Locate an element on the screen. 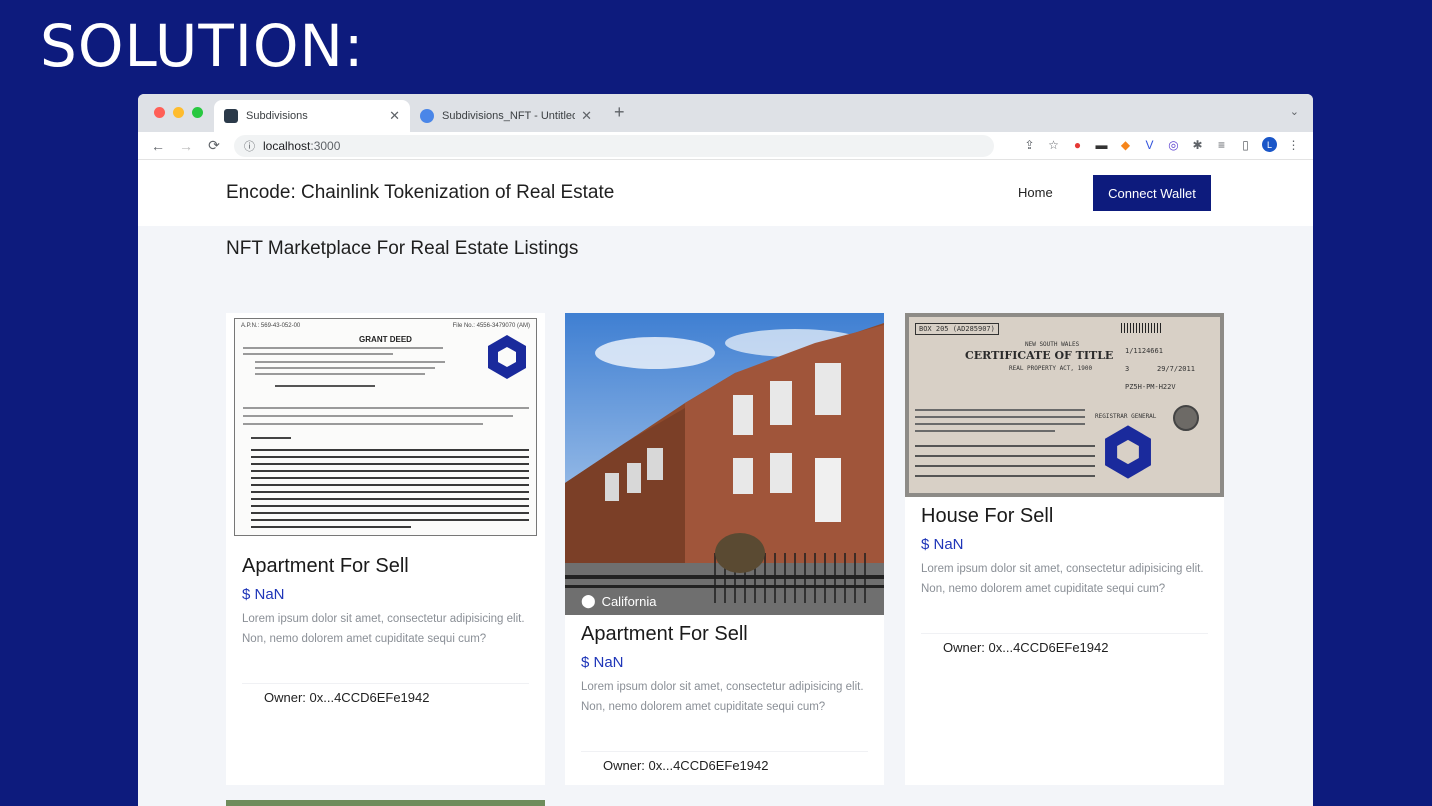  listing-title: House For Sell is located at coordinates (987, 516).